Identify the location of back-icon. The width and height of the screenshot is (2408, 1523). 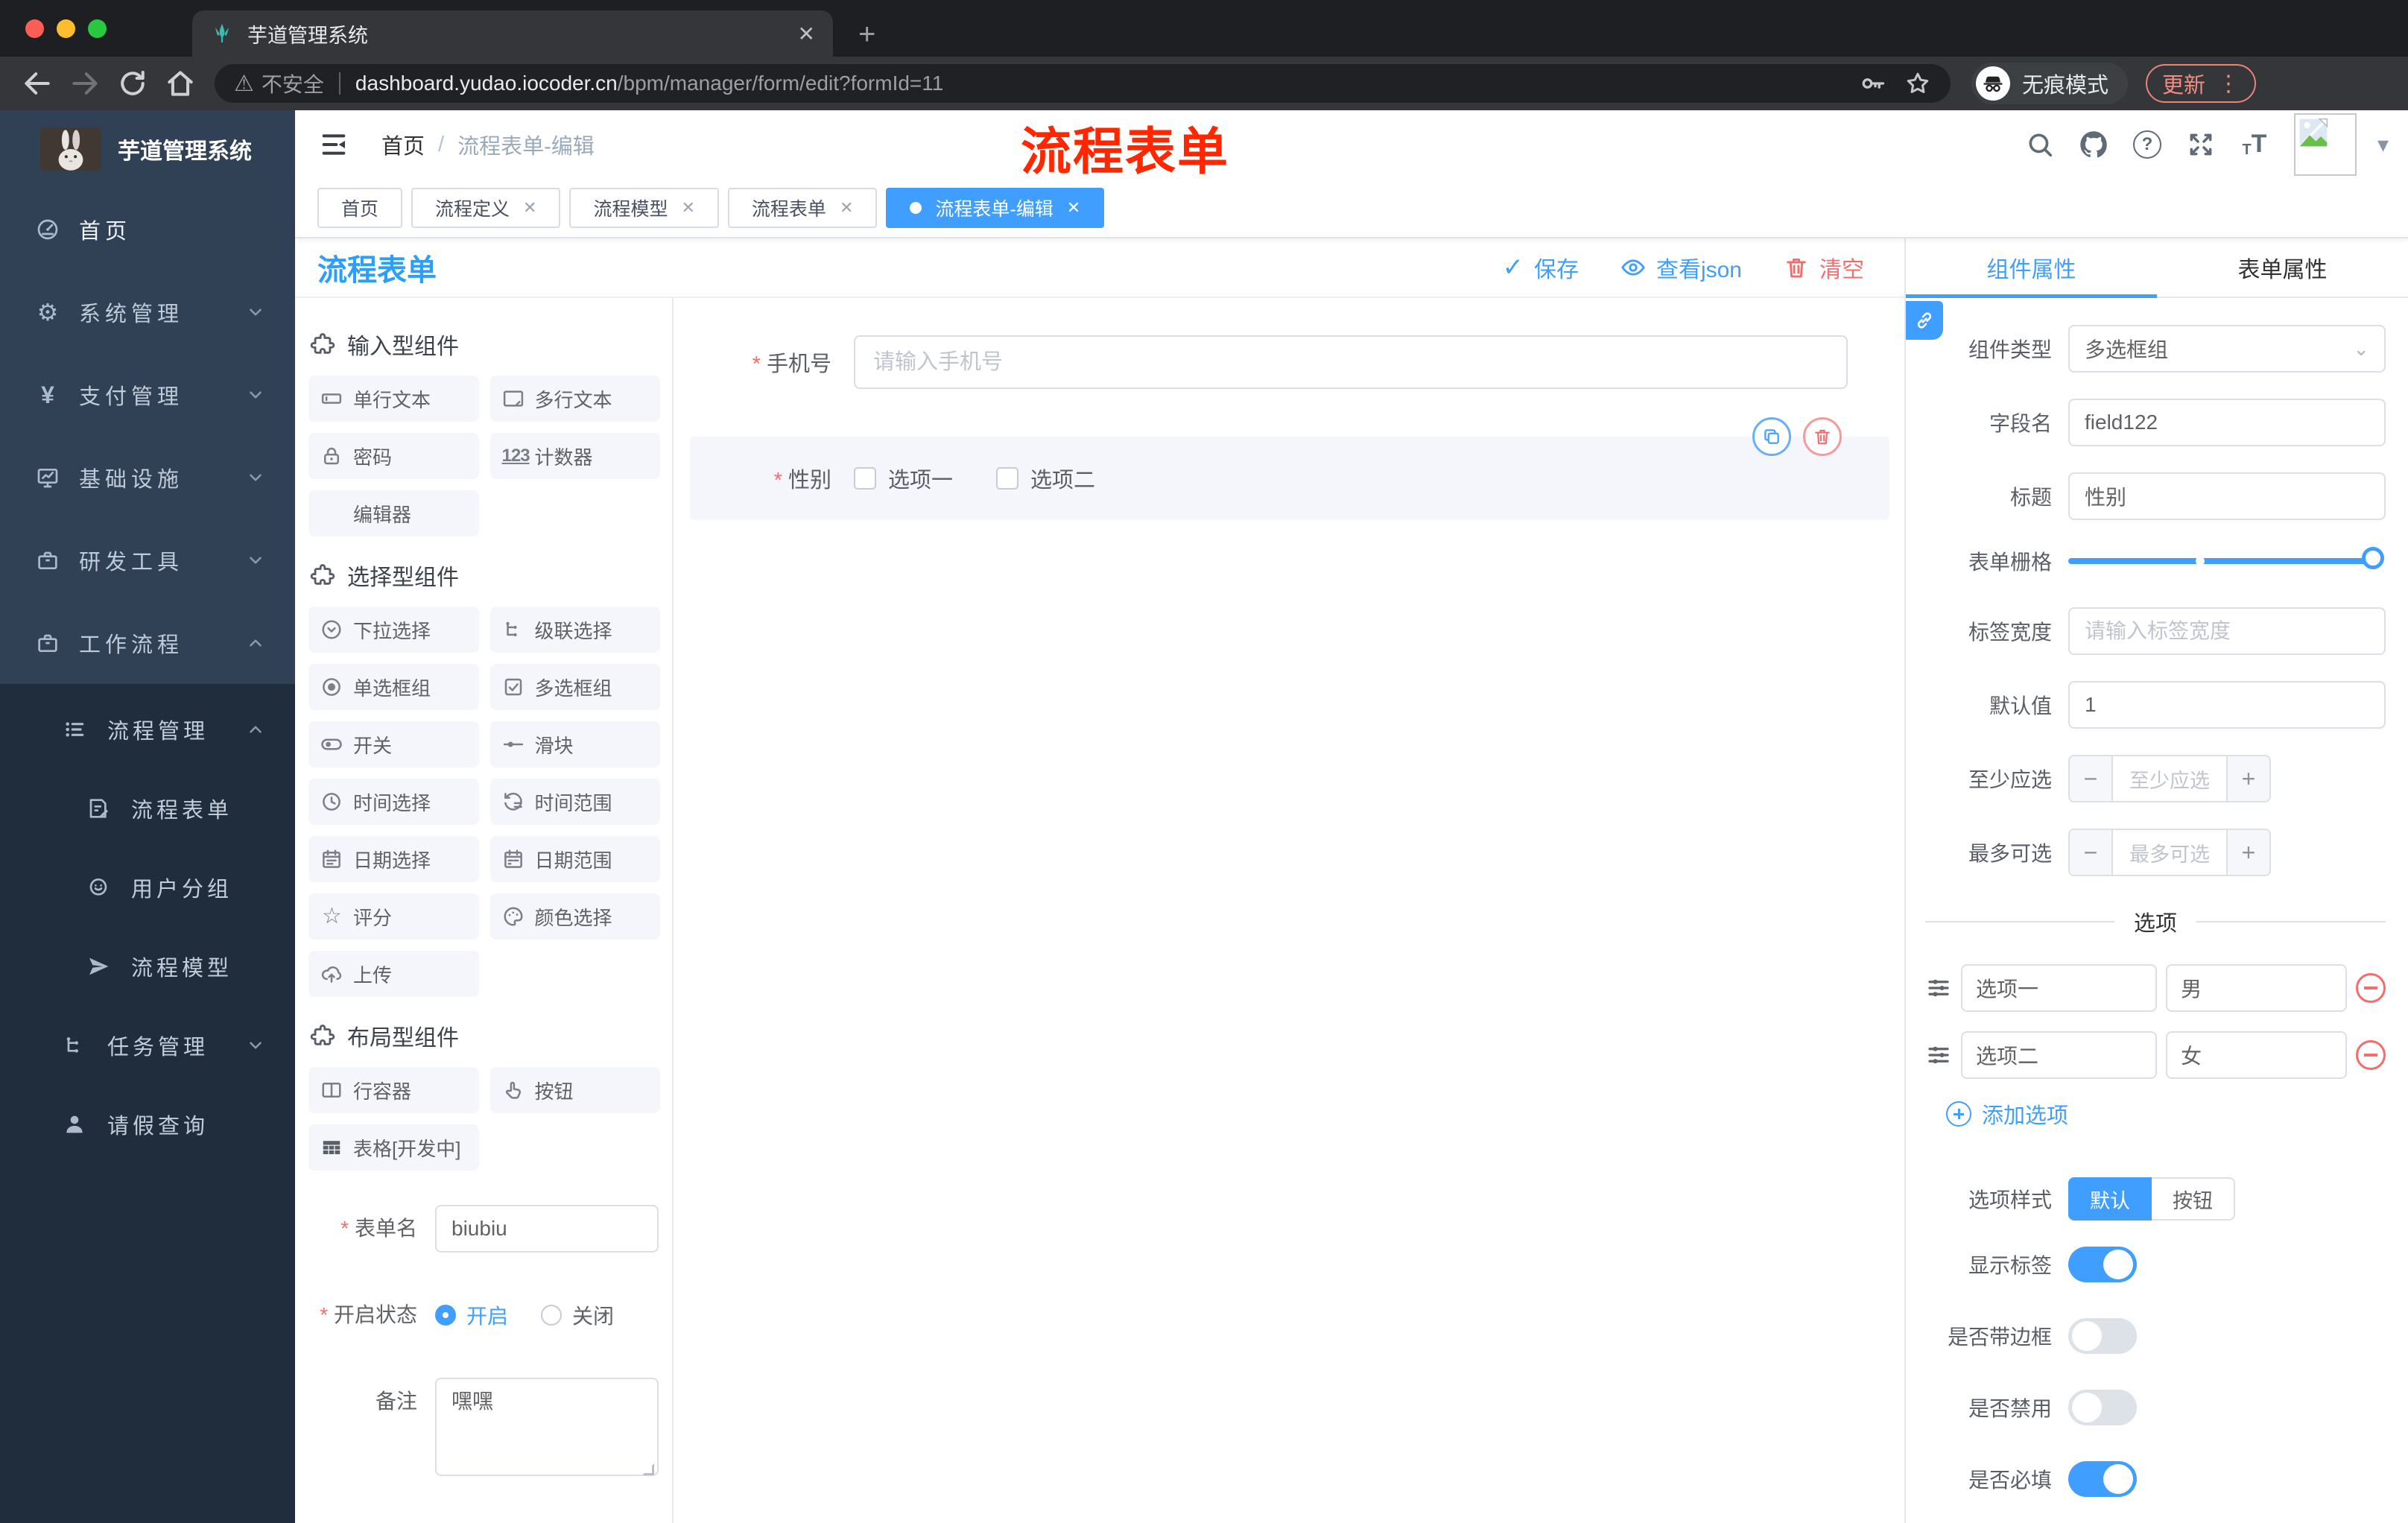
(37, 83).